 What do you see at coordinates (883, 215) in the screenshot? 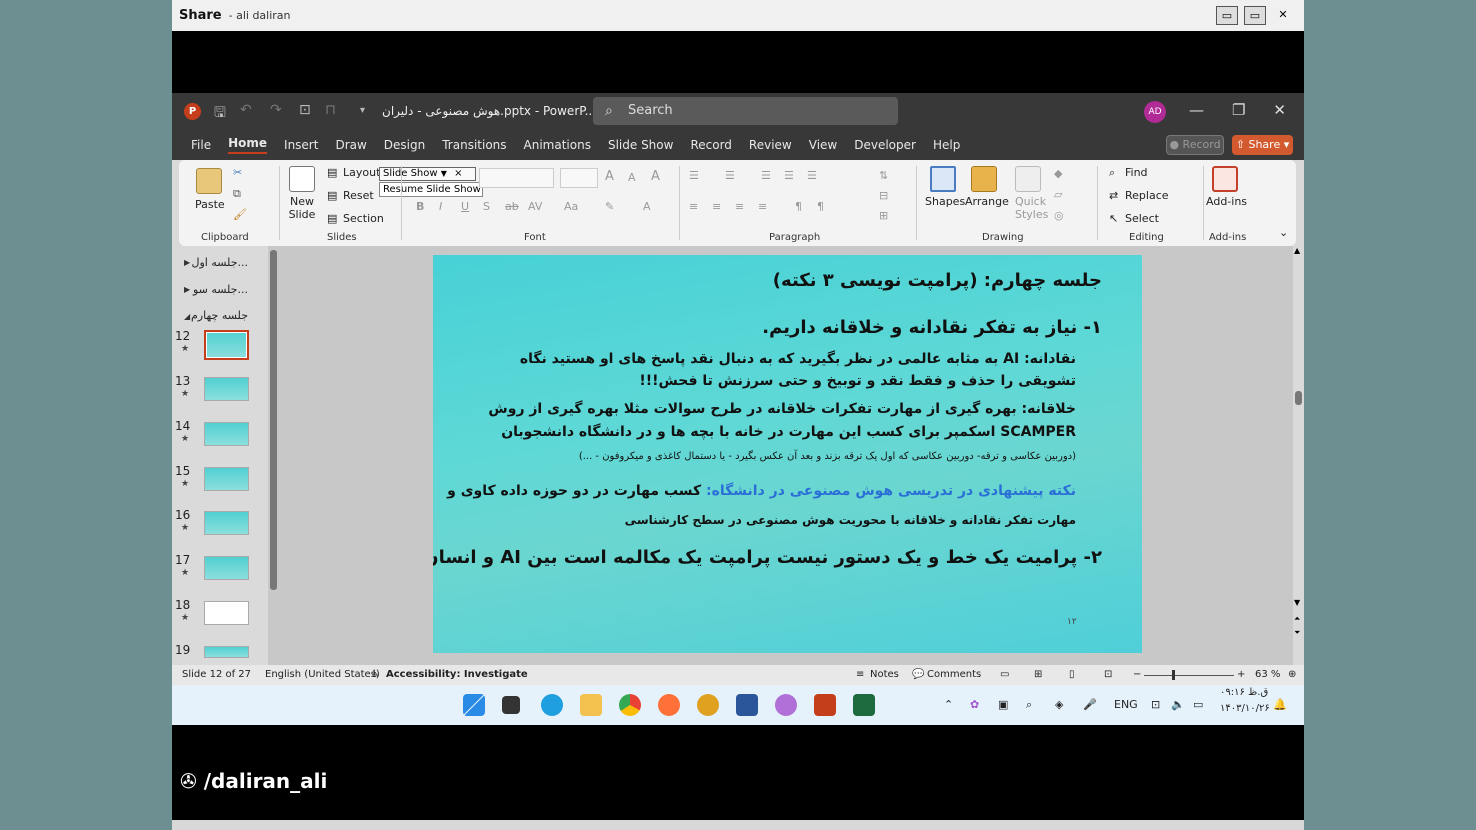
I see `smartart-icon: ⊞` at bounding box center [883, 215].